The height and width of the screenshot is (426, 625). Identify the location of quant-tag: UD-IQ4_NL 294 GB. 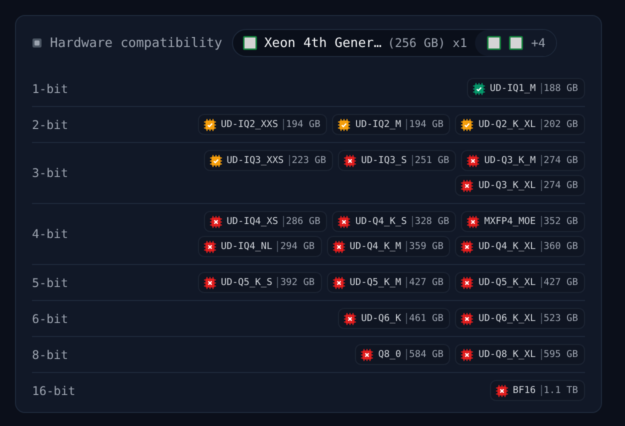
(260, 246).